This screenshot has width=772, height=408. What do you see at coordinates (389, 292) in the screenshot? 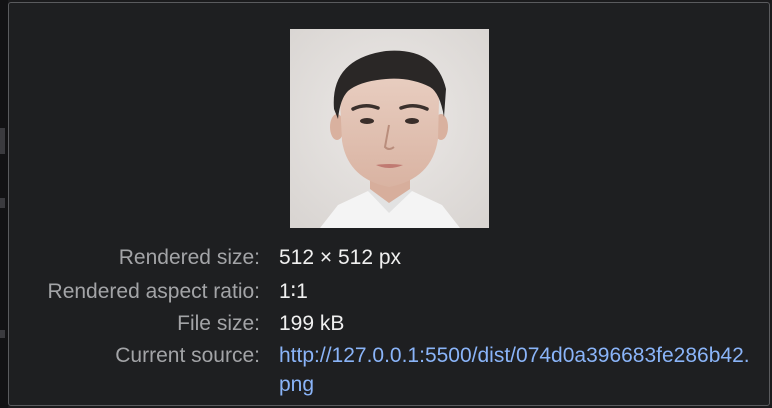
I see `aspect-ratio-row: Rendered aspect ratio: 1∶1` at bounding box center [389, 292].